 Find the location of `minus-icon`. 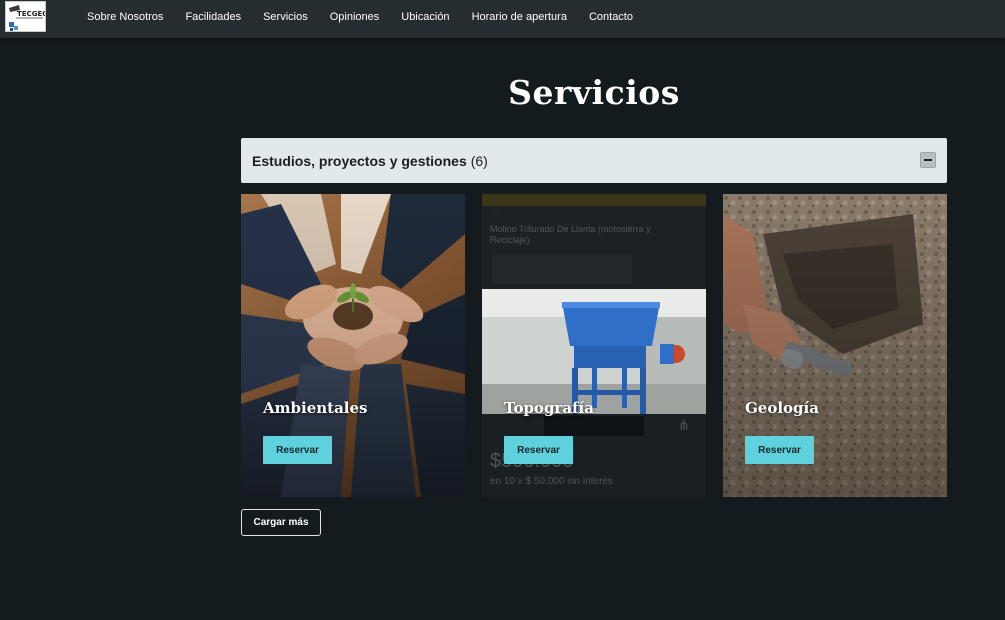

minus-icon is located at coordinates (928, 160).